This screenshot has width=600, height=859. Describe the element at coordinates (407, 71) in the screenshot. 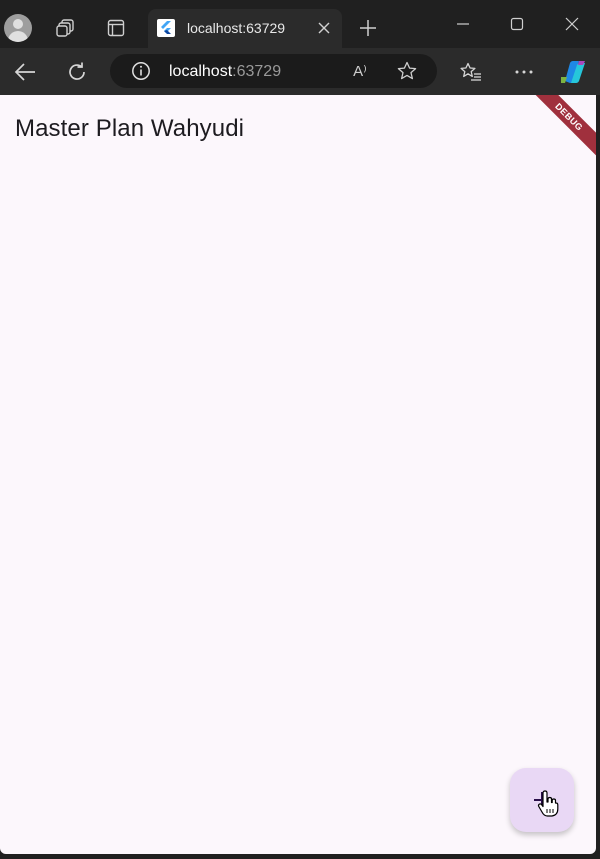

I see `star-icon` at that location.